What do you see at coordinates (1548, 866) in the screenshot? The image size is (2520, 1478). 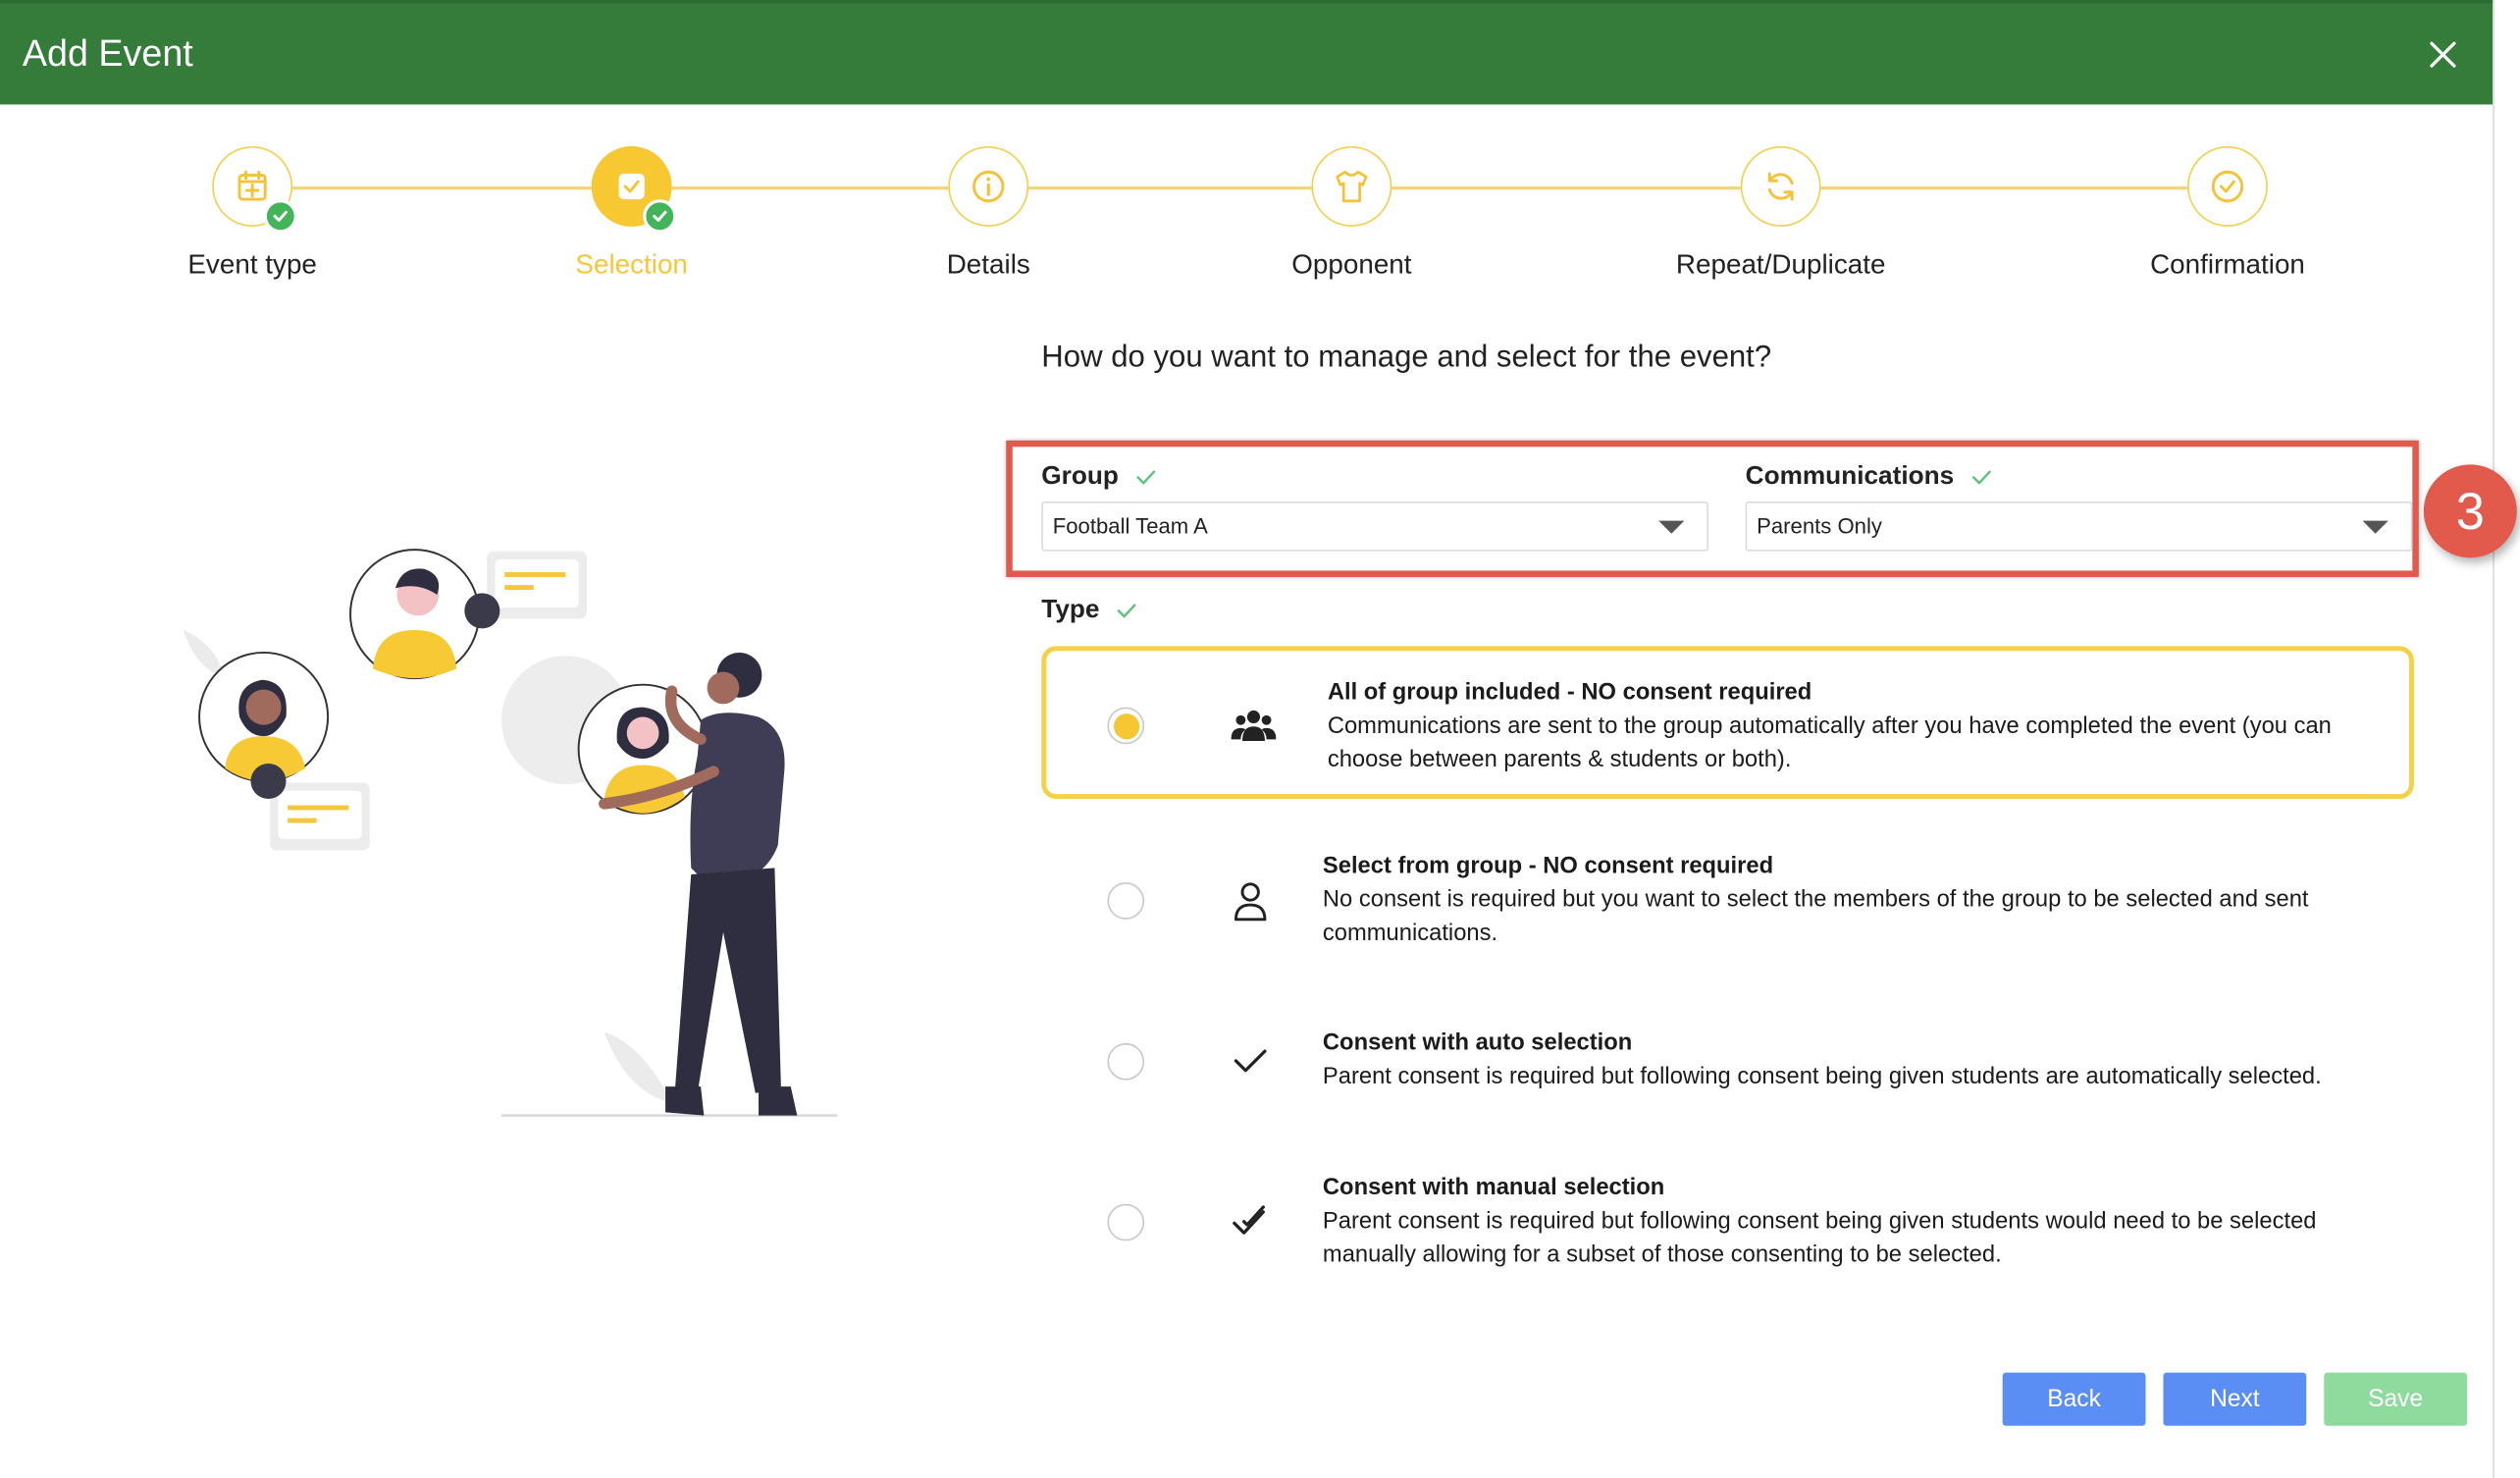 I see `option-title: Select from group - NO consent required` at bounding box center [1548, 866].